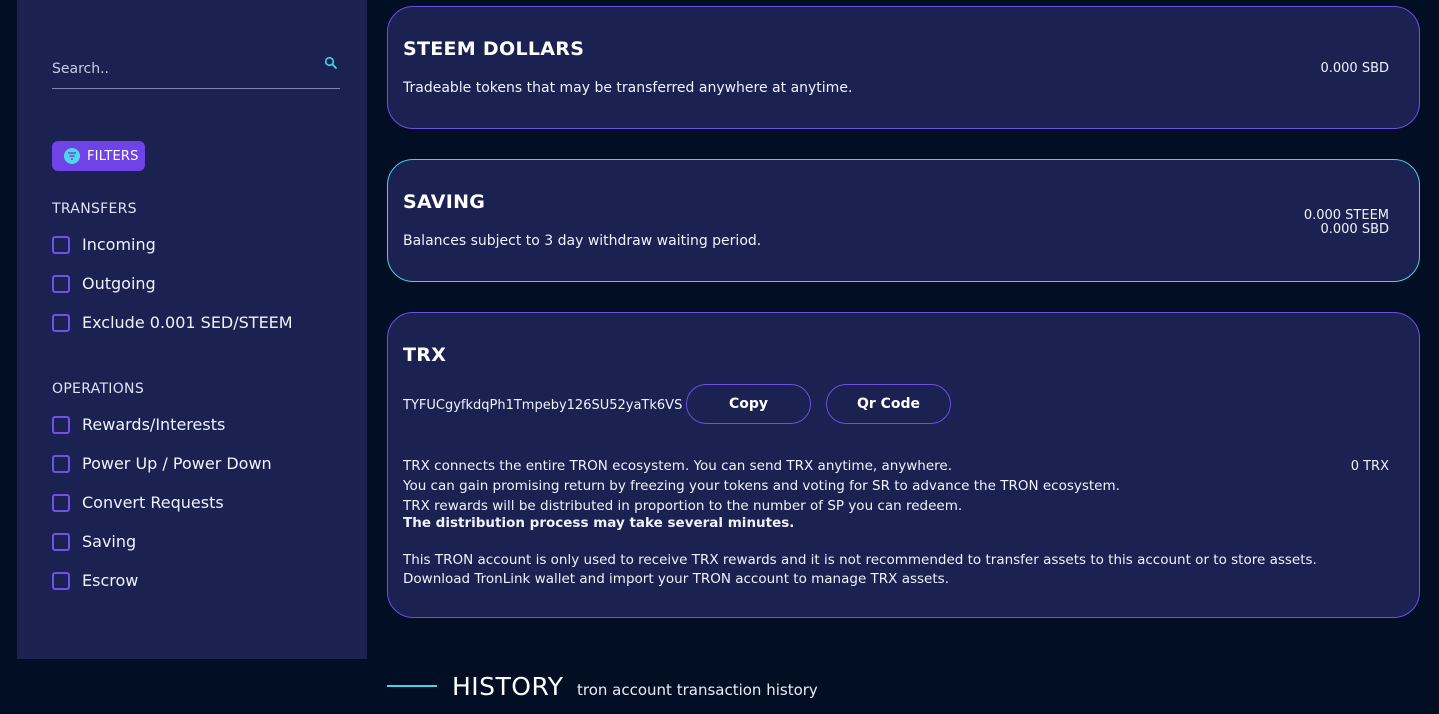 This screenshot has height=714, width=1439. I want to click on exclude-small-label: Exclude 0.001 SED/STEEM, so click(187, 322).